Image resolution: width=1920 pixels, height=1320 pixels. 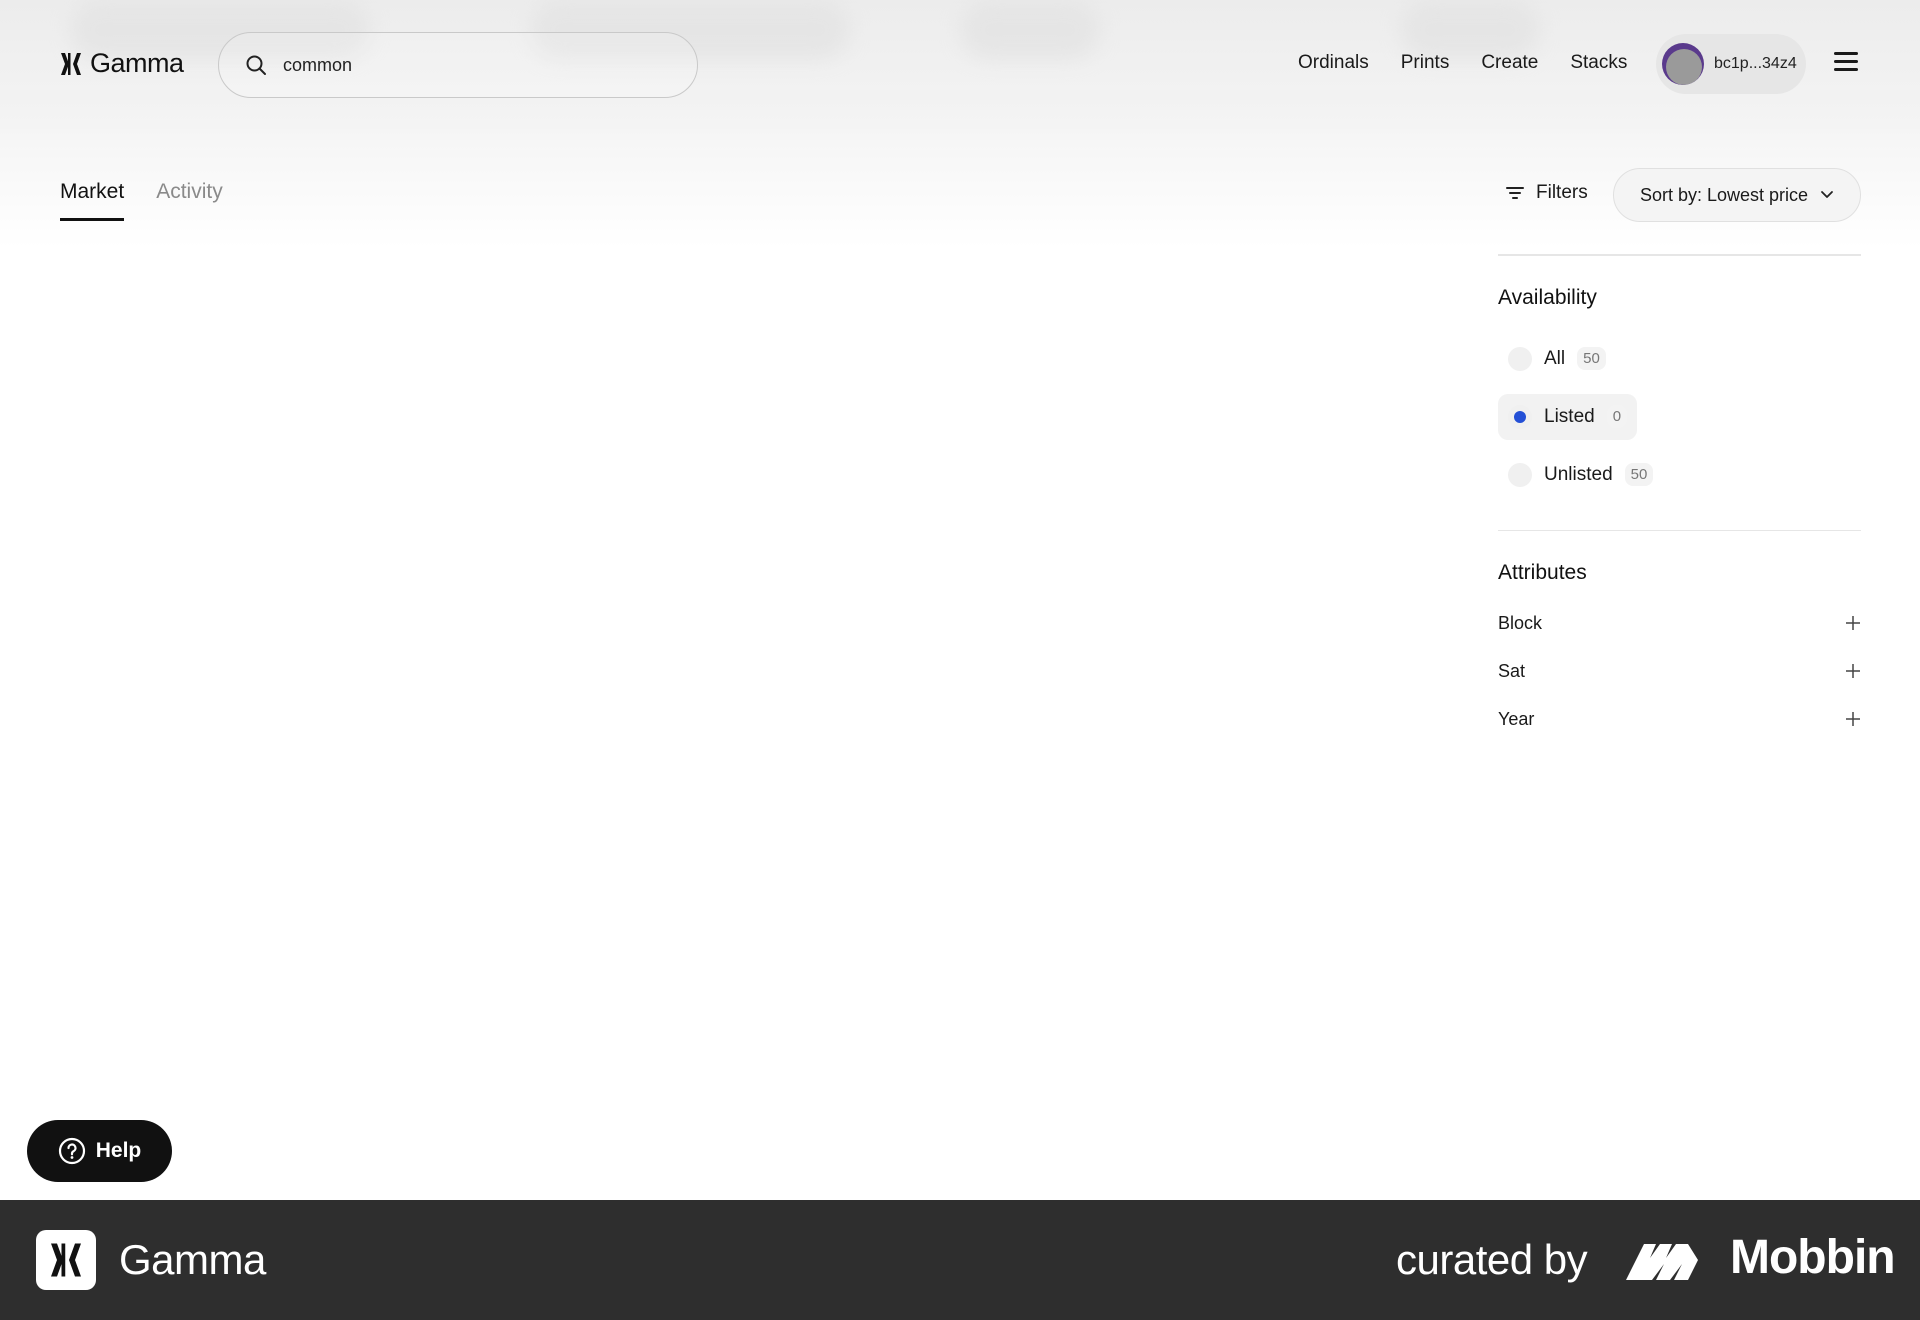 I want to click on radio-selected-dot, so click(x=1520, y=416).